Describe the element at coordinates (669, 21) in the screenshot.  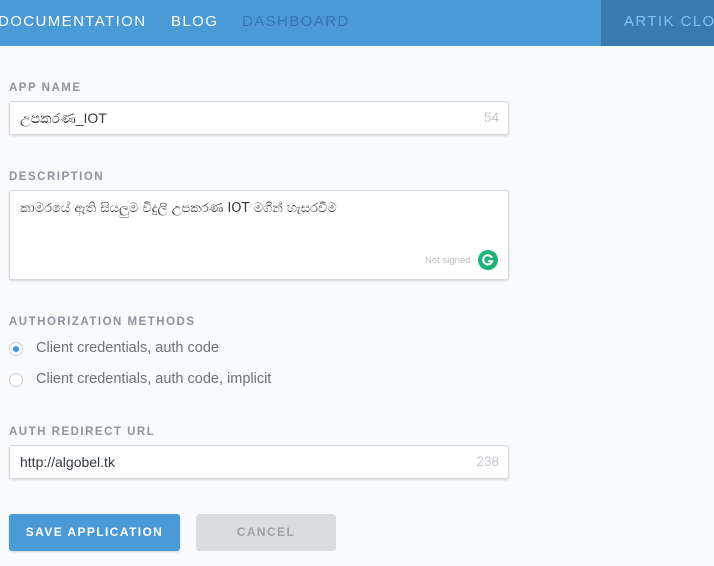
I see `nav-artik-cloud-label: ARTIK CLOUD` at that location.